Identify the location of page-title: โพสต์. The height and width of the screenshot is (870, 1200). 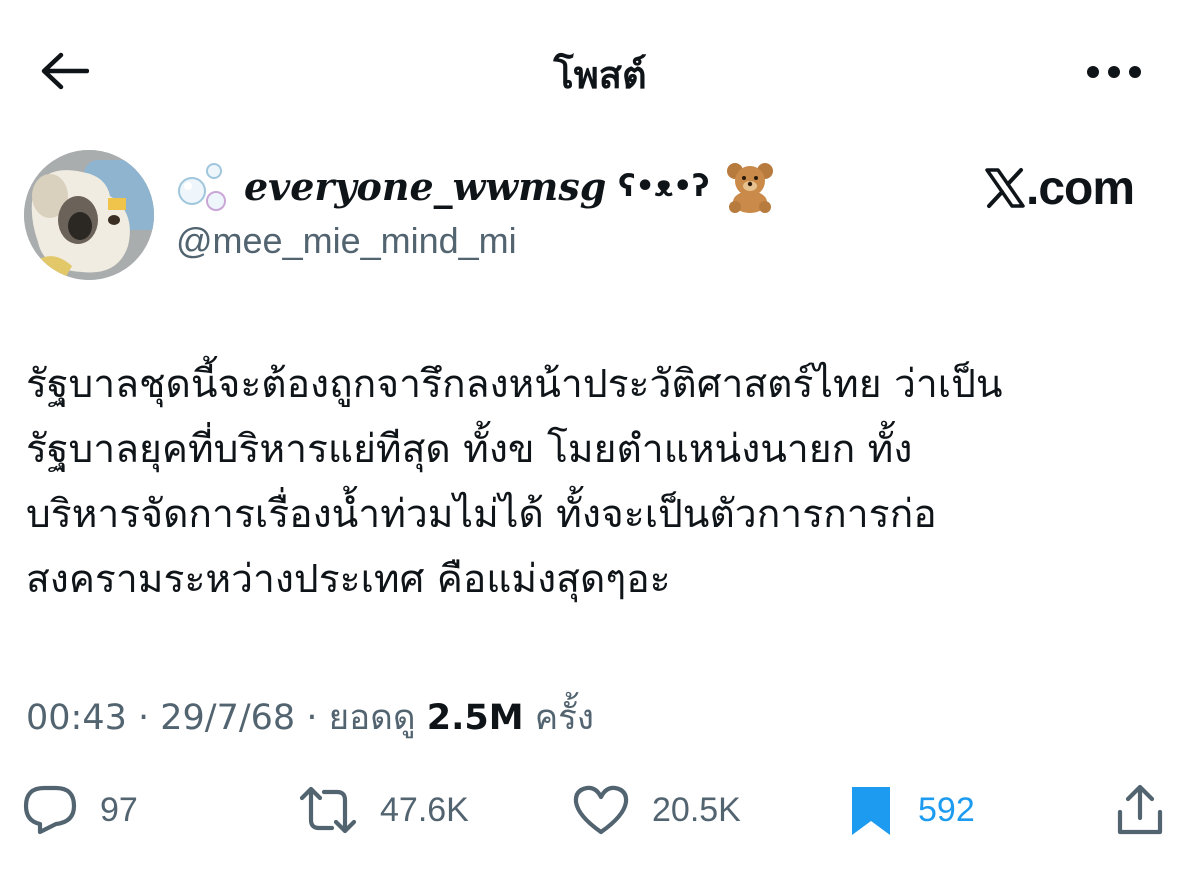
(600, 75).